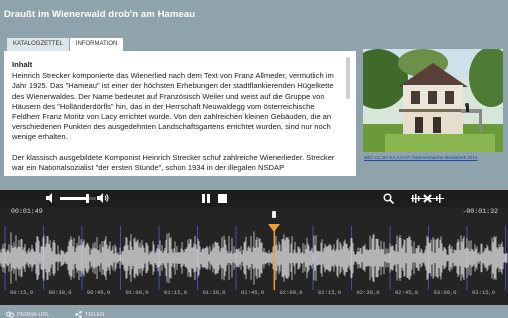 Image resolution: width=508 pixels, height=318 pixels. I want to click on share-label: TEILEN, so click(95, 314).